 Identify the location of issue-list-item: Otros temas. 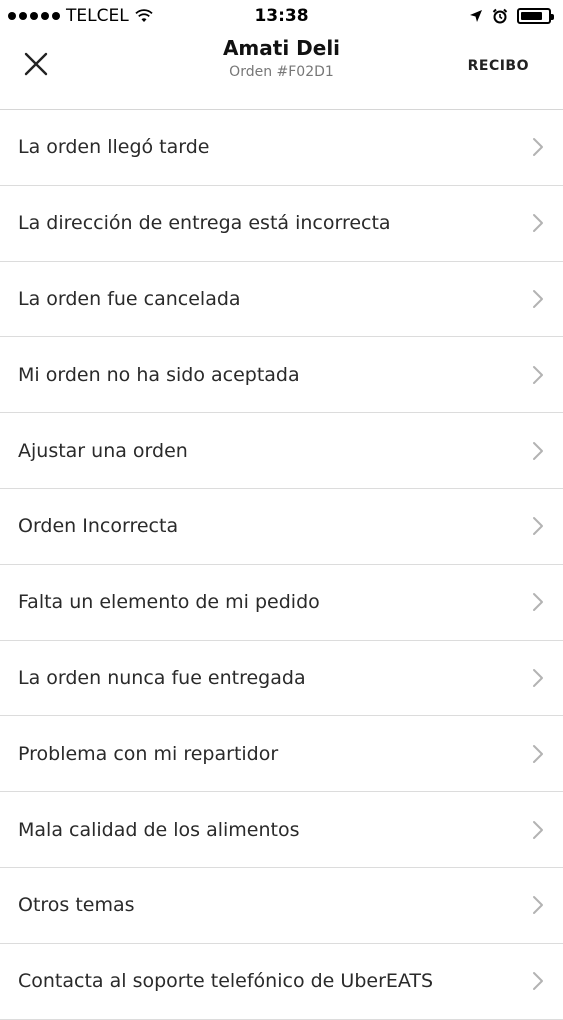
(281, 906).